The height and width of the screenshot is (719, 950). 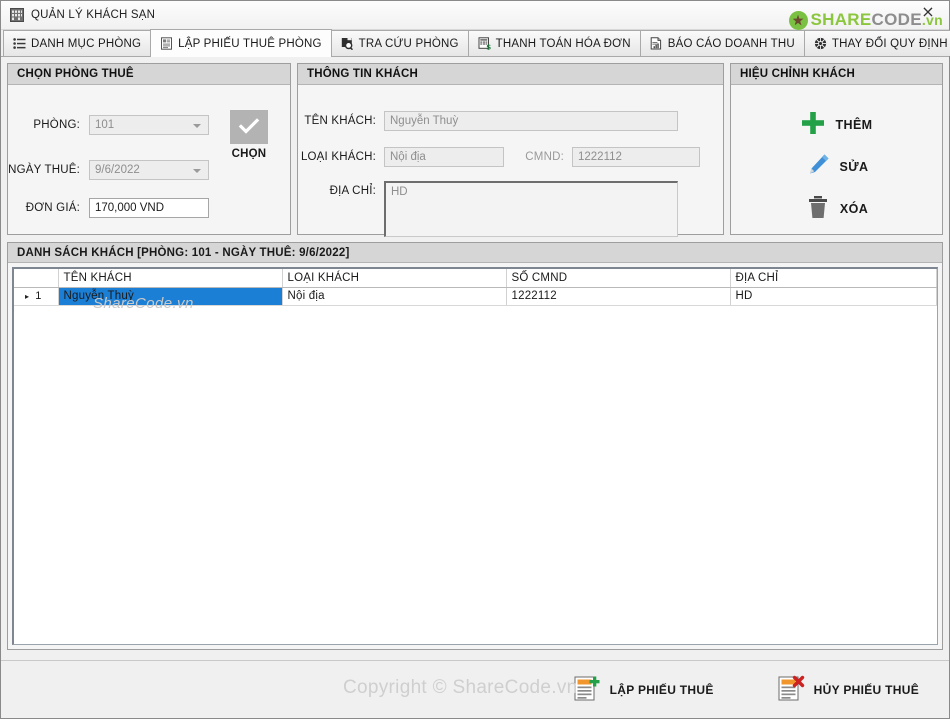 What do you see at coordinates (27, 296) in the screenshot?
I see `row-selector-arrow-icon: ▸` at bounding box center [27, 296].